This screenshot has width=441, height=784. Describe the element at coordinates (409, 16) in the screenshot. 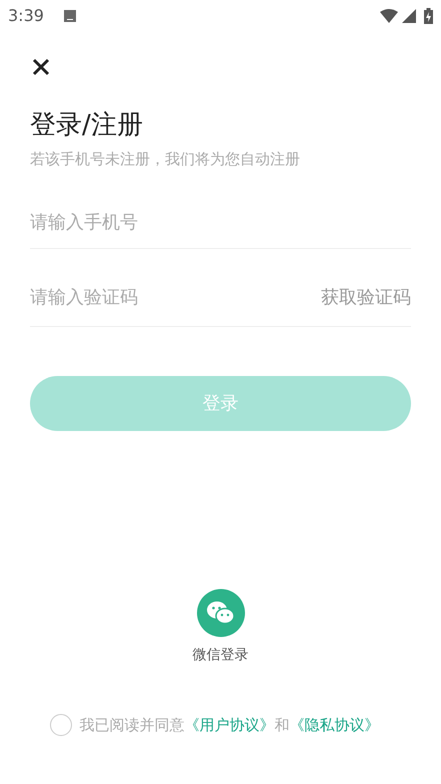

I see `signal-icon` at that location.